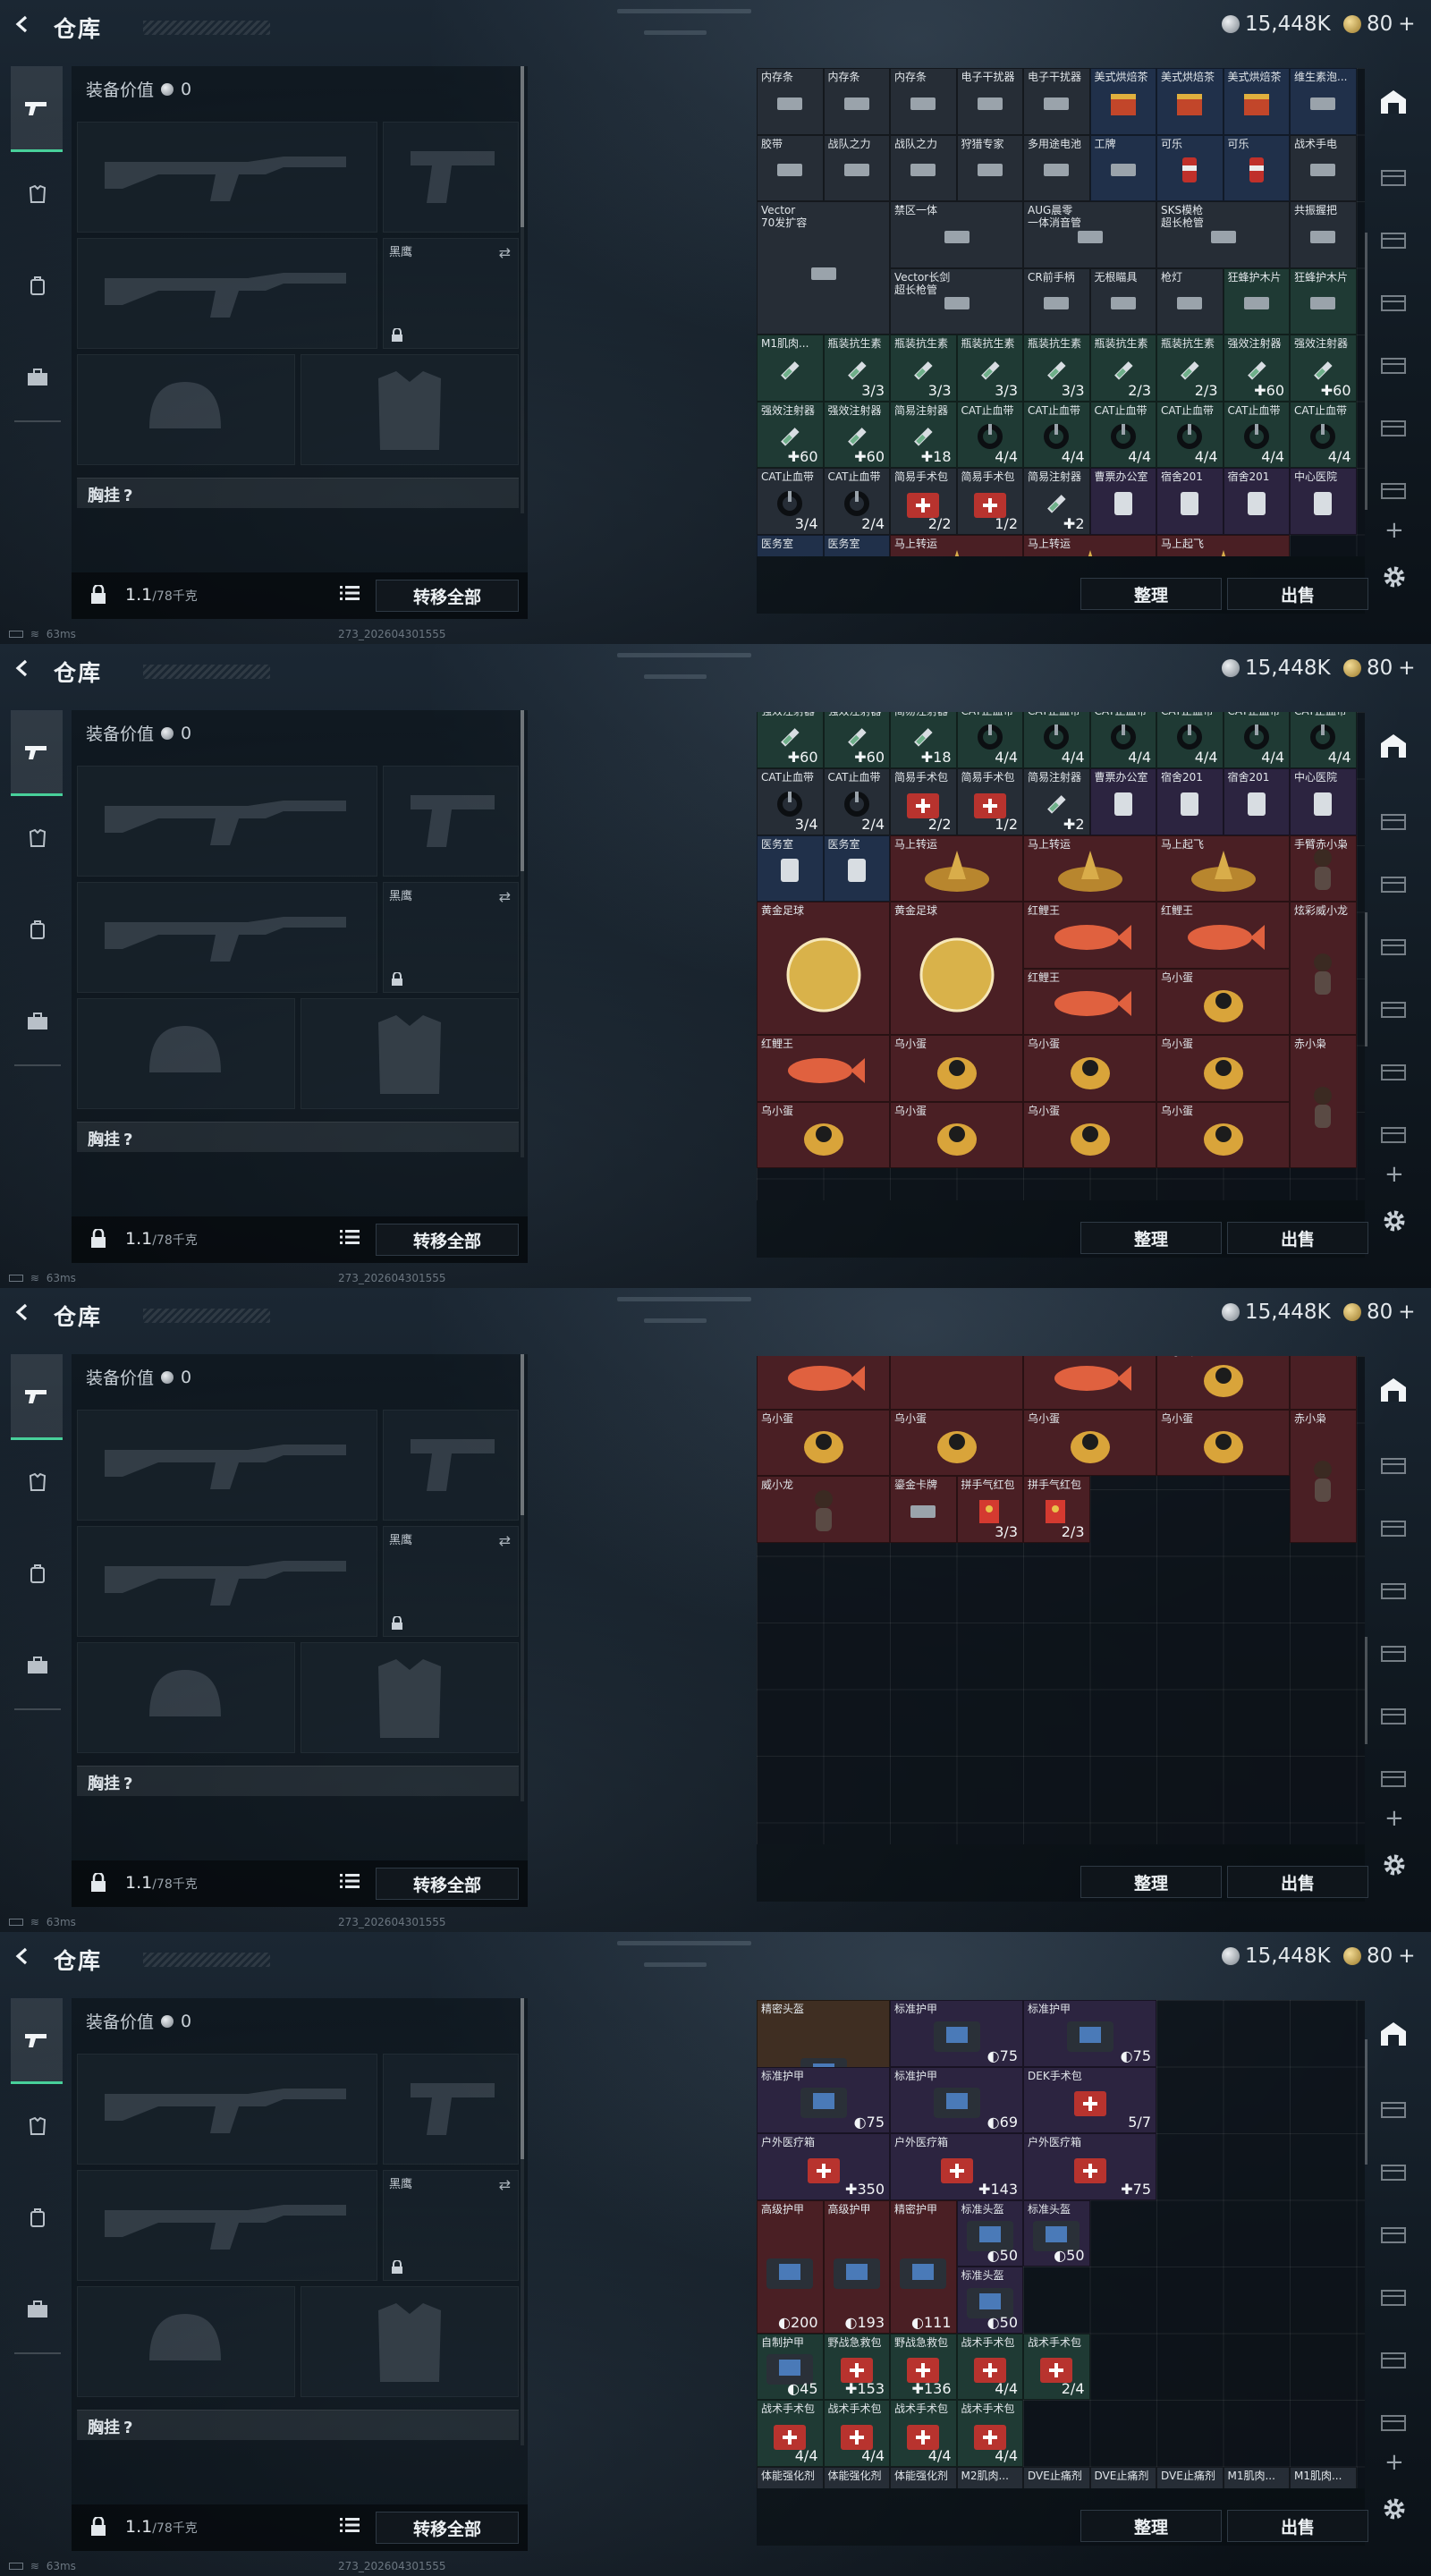 The height and width of the screenshot is (2576, 1431). What do you see at coordinates (923, 2477) in the screenshot?
I see `storage-item: 体能强化剂` at bounding box center [923, 2477].